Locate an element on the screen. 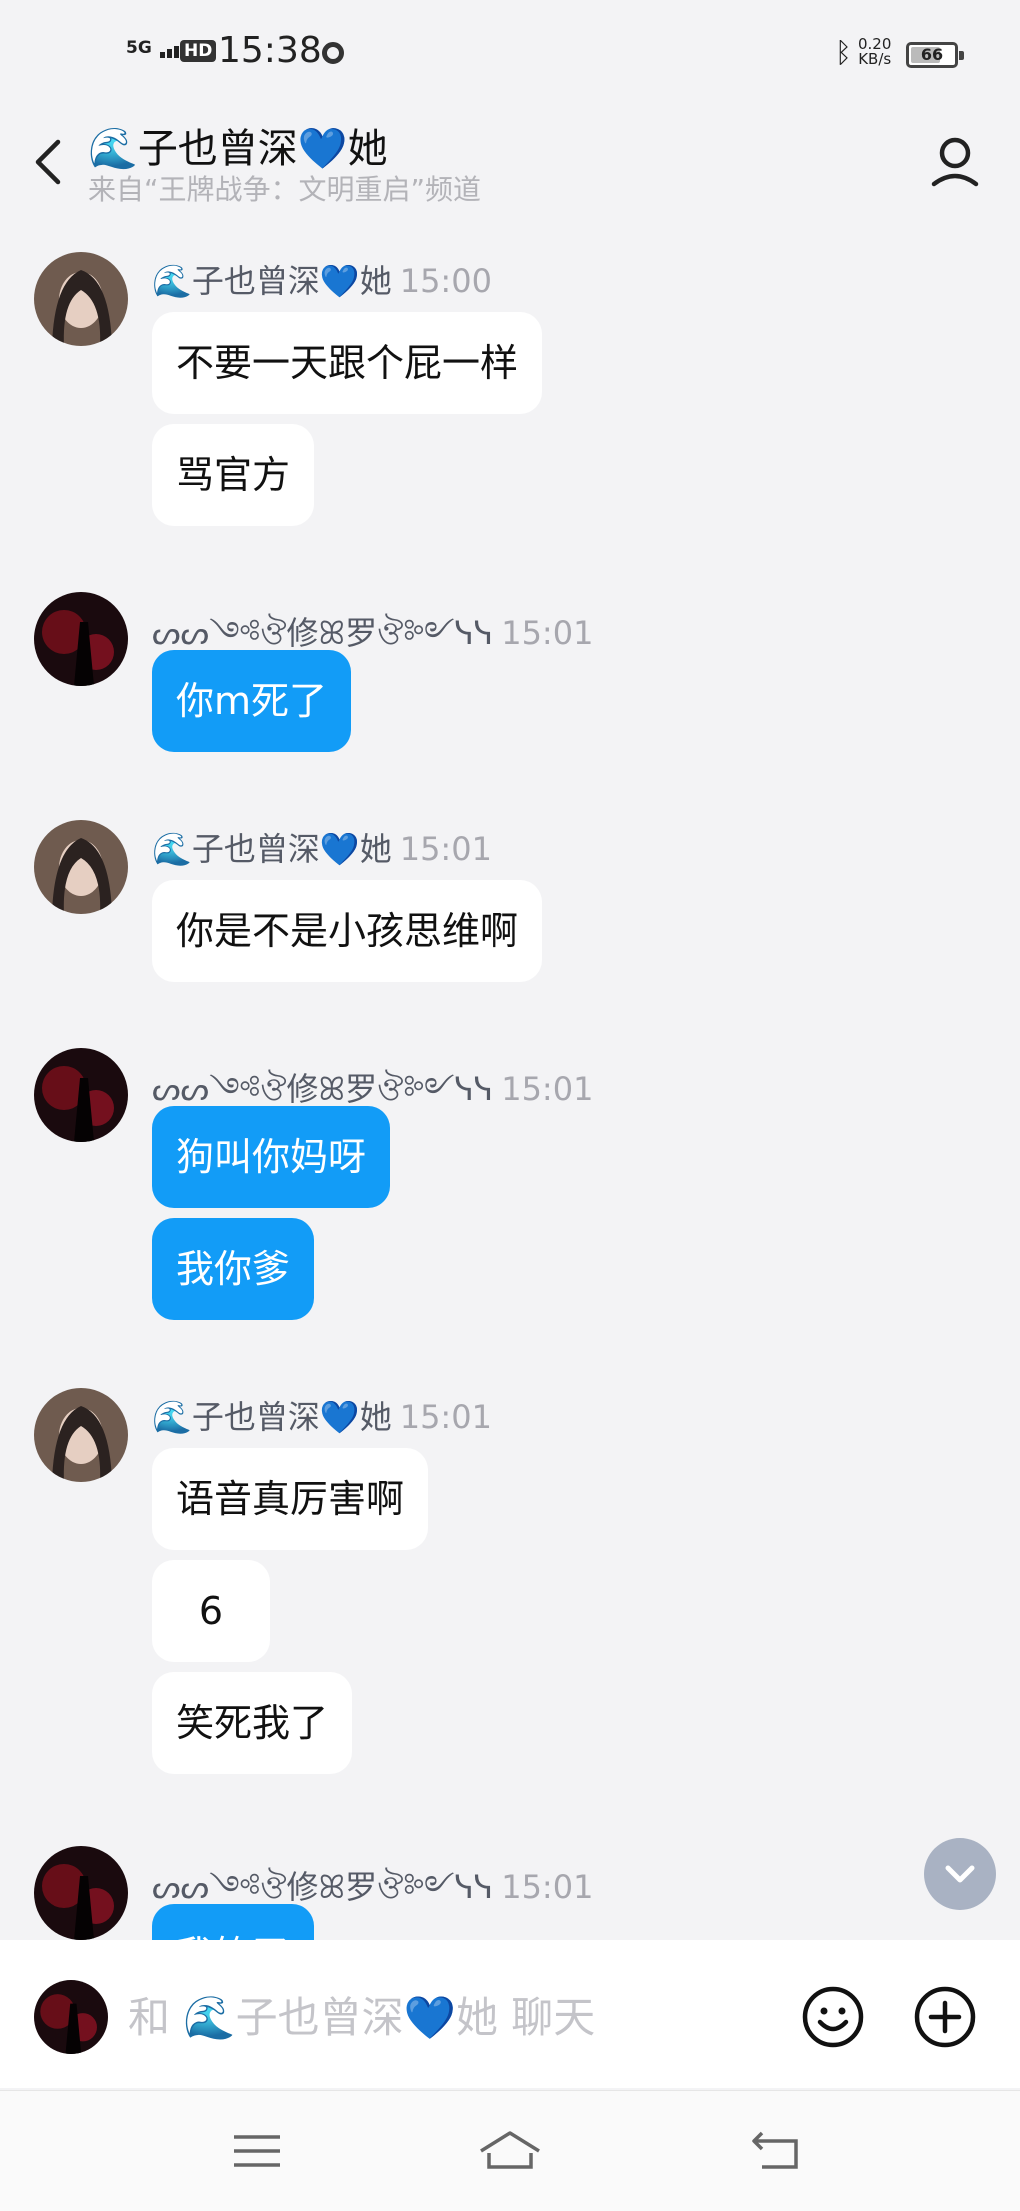 The height and width of the screenshot is (2211, 1020). chevron-down-icon is located at coordinates (960, 1874).